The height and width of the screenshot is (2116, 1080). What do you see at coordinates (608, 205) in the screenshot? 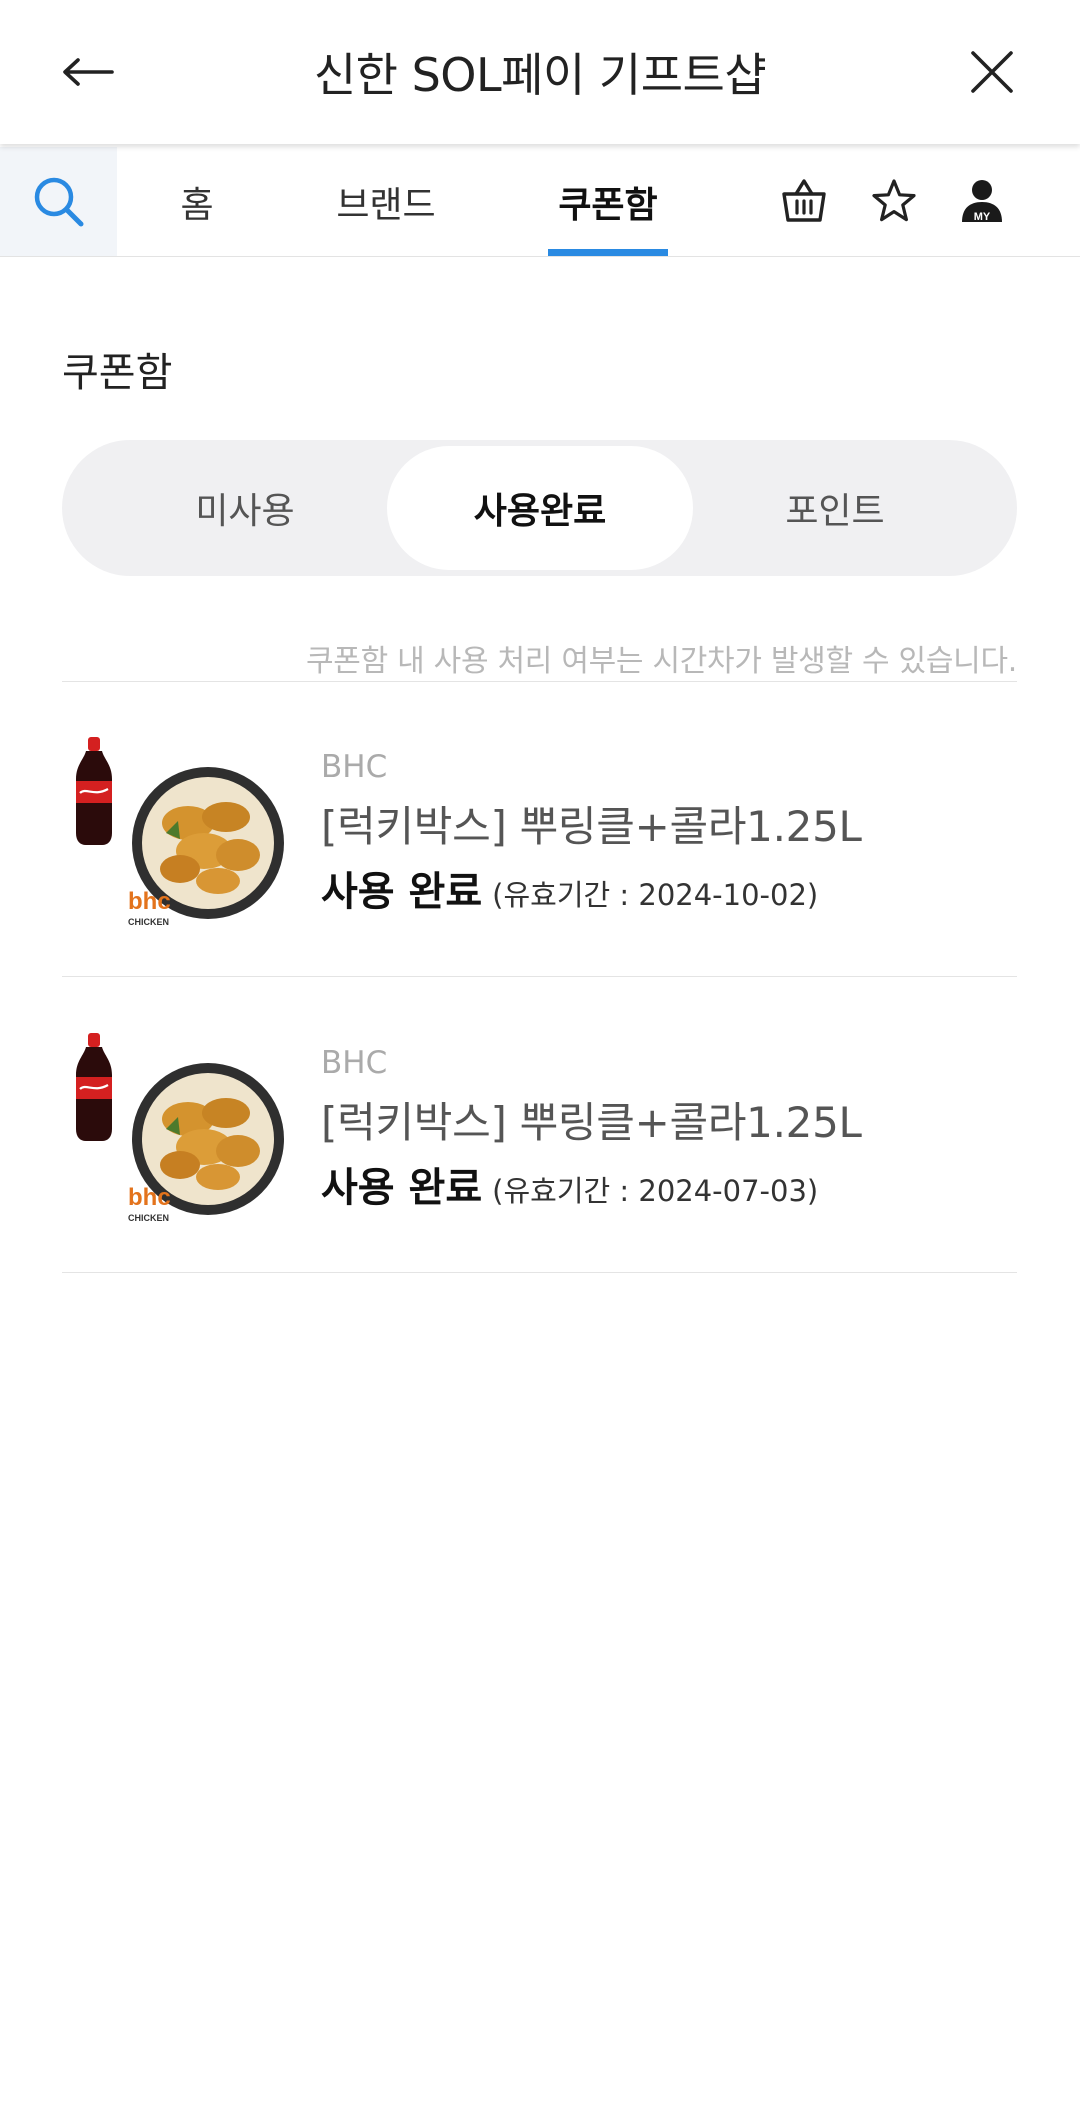
I see `tab-coupon-box-label: 쿠폰함` at bounding box center [608, 205].